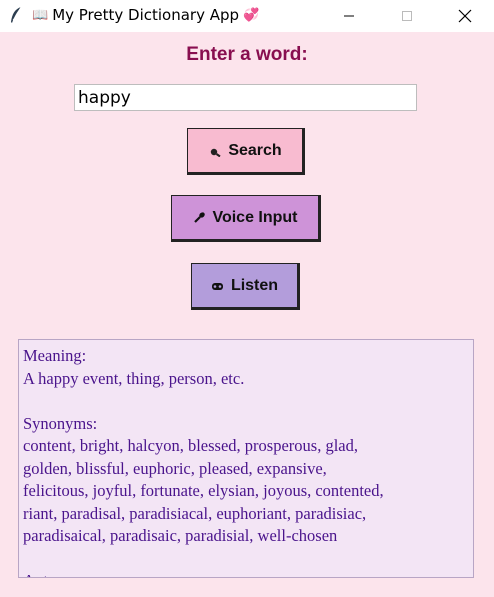 This screenshot has width=494, height=597. I want to click on window-title: 📖 My Pretty Dictionary App 💞, so click(145, 15).